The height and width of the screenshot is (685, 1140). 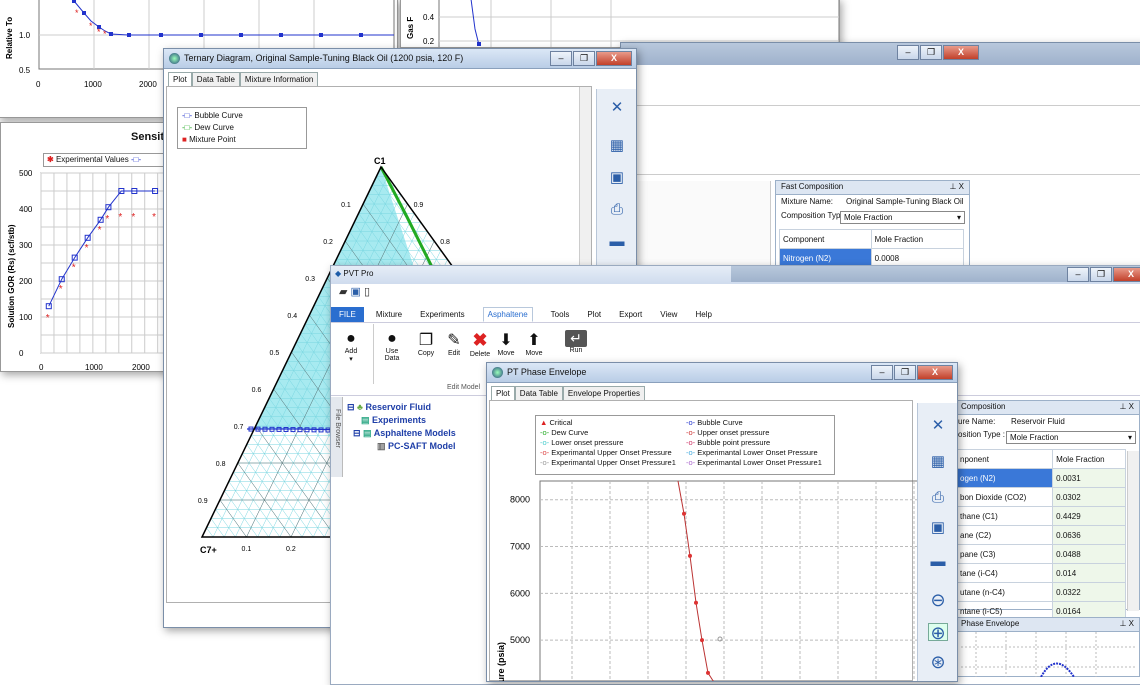 I want to click on move-up-button: ⬆Move, so click(x=534, y=343).